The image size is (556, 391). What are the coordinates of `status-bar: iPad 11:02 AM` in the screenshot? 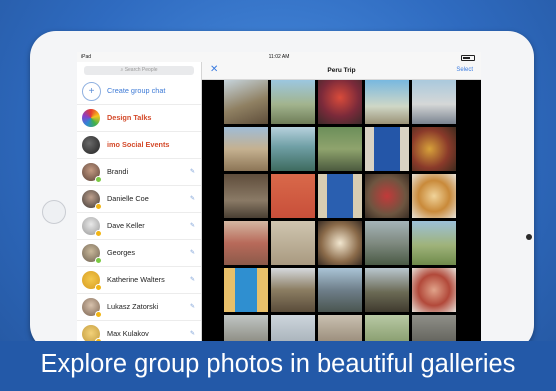 It's located at (279, 57).